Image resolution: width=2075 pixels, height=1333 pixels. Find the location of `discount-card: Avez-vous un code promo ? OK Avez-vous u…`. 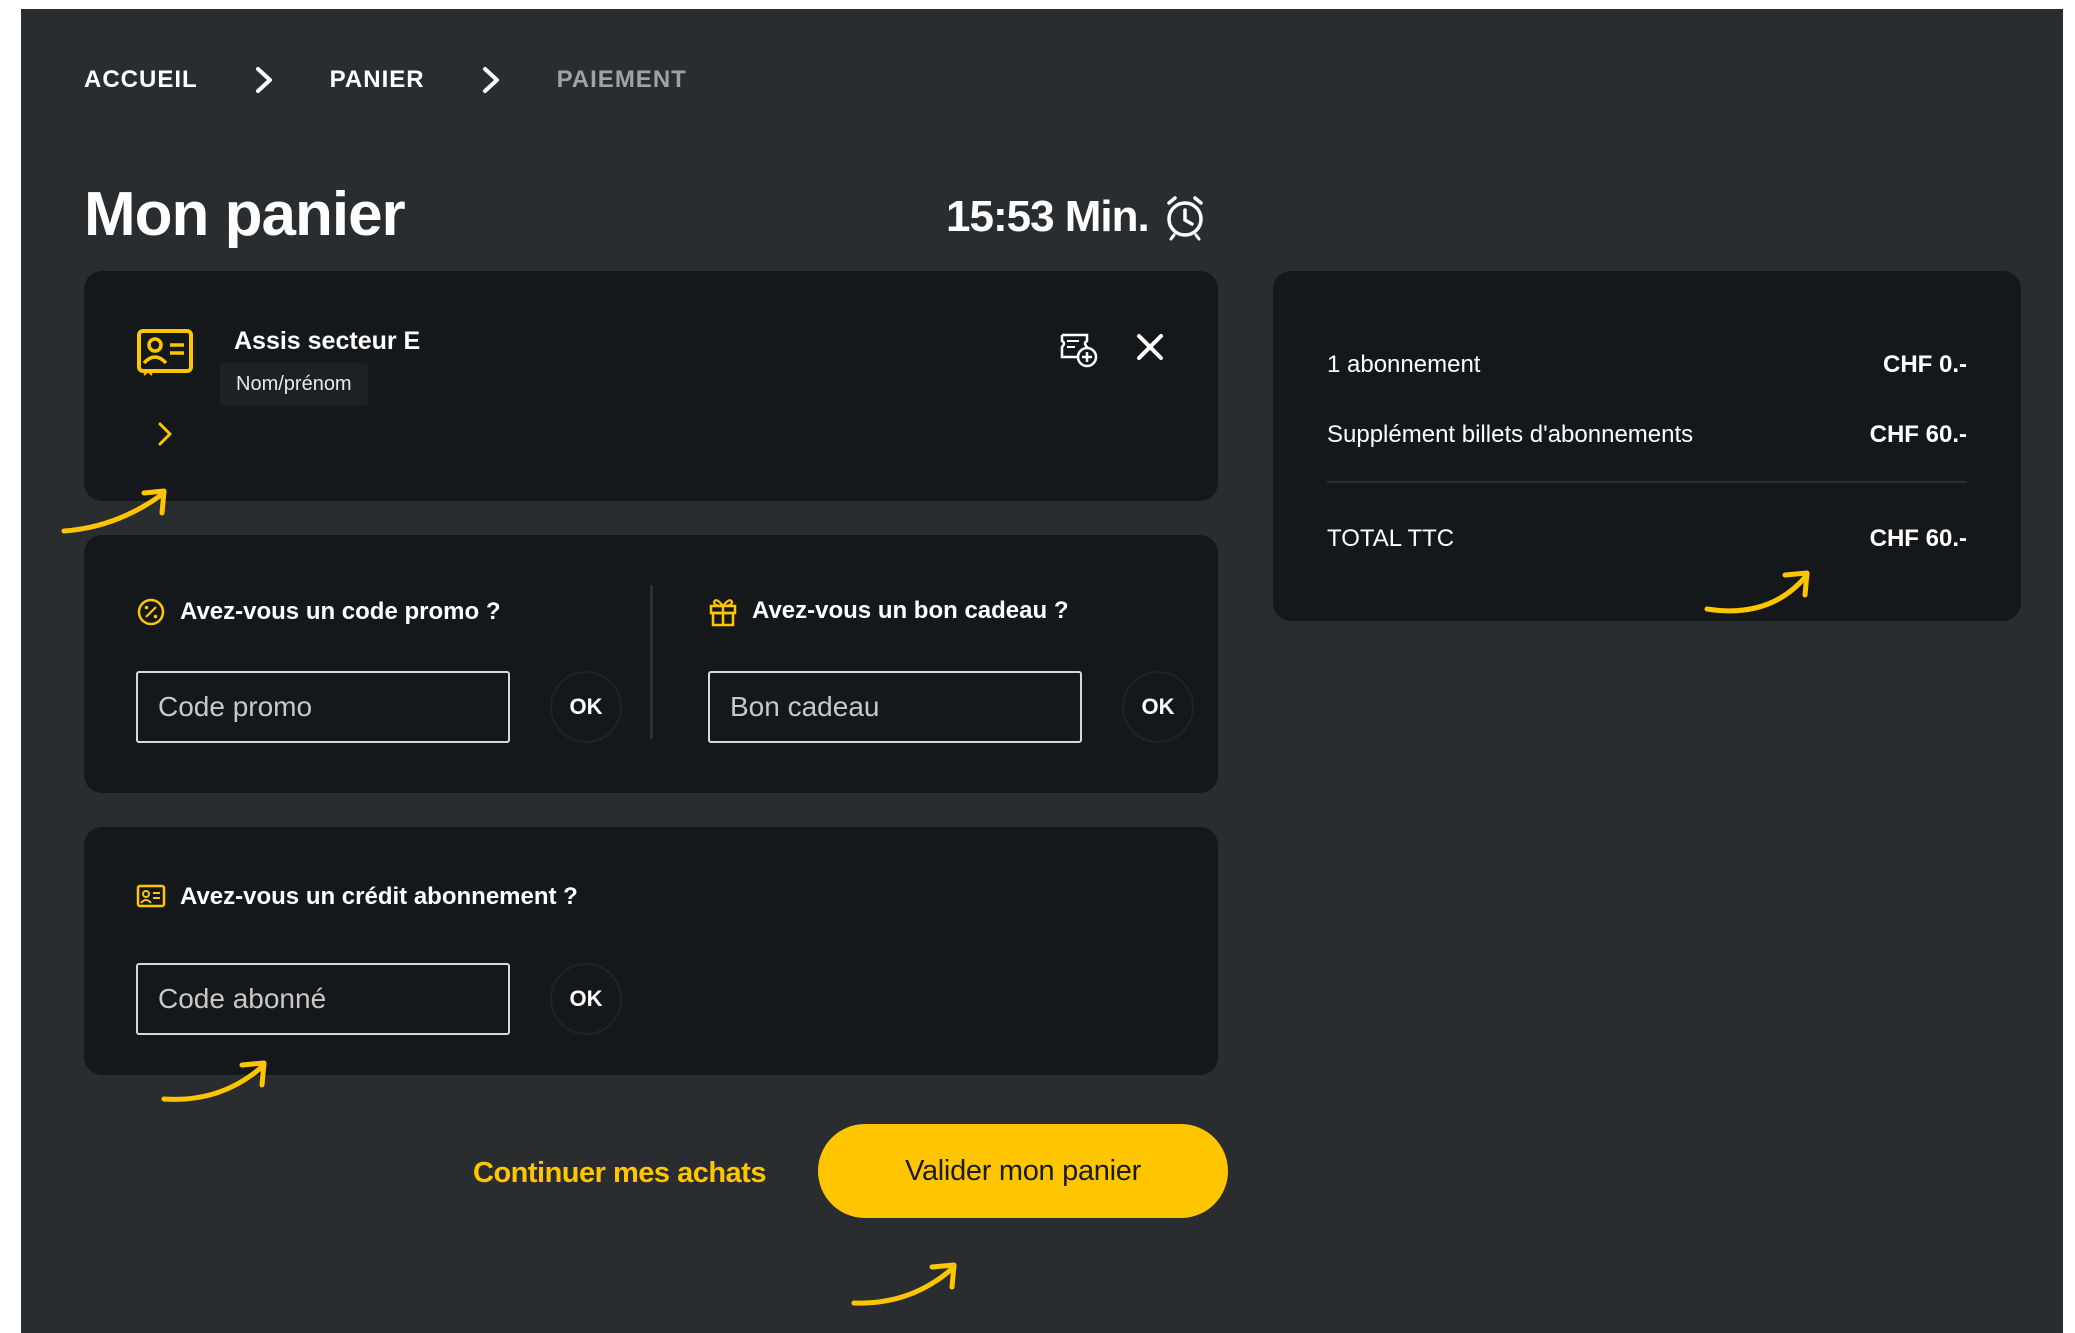

discount-card: Avez-vous un code promo ? OK Avez-vous u… is located at coordinates (651, 664).